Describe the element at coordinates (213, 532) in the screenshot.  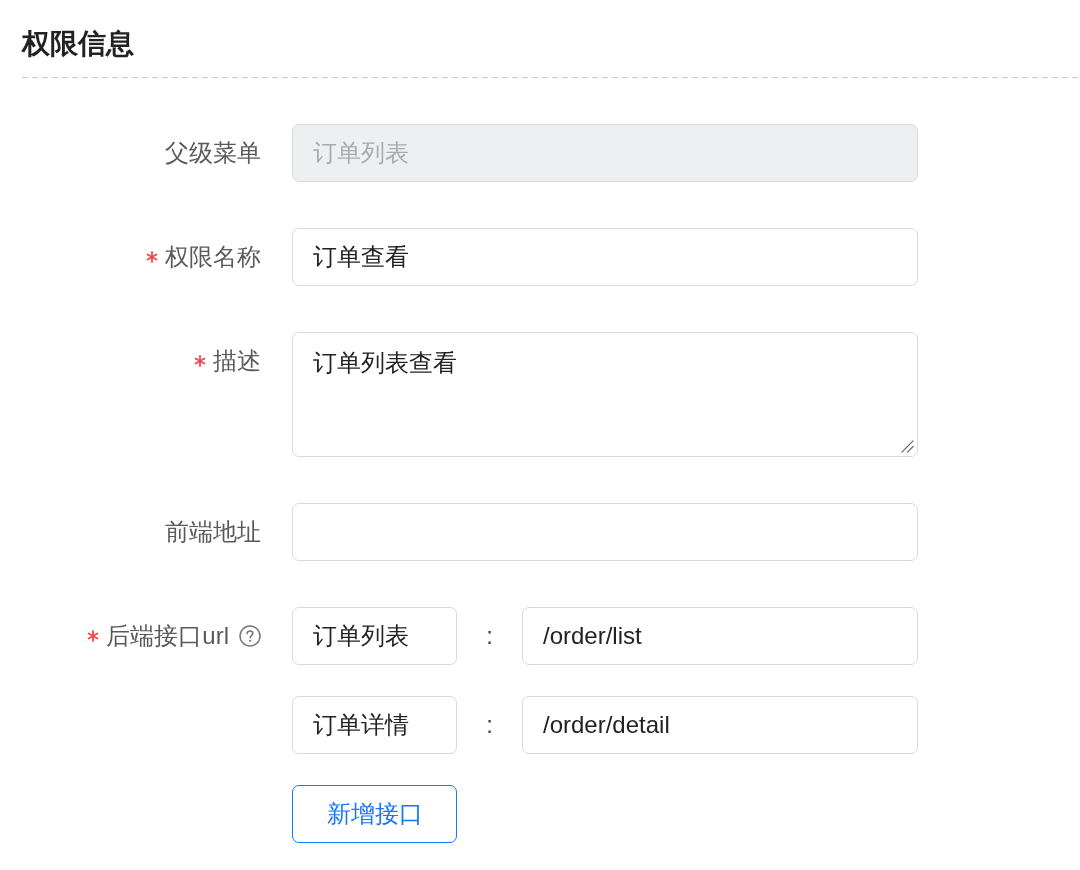
I see `field-label: 前端地址` at that location.